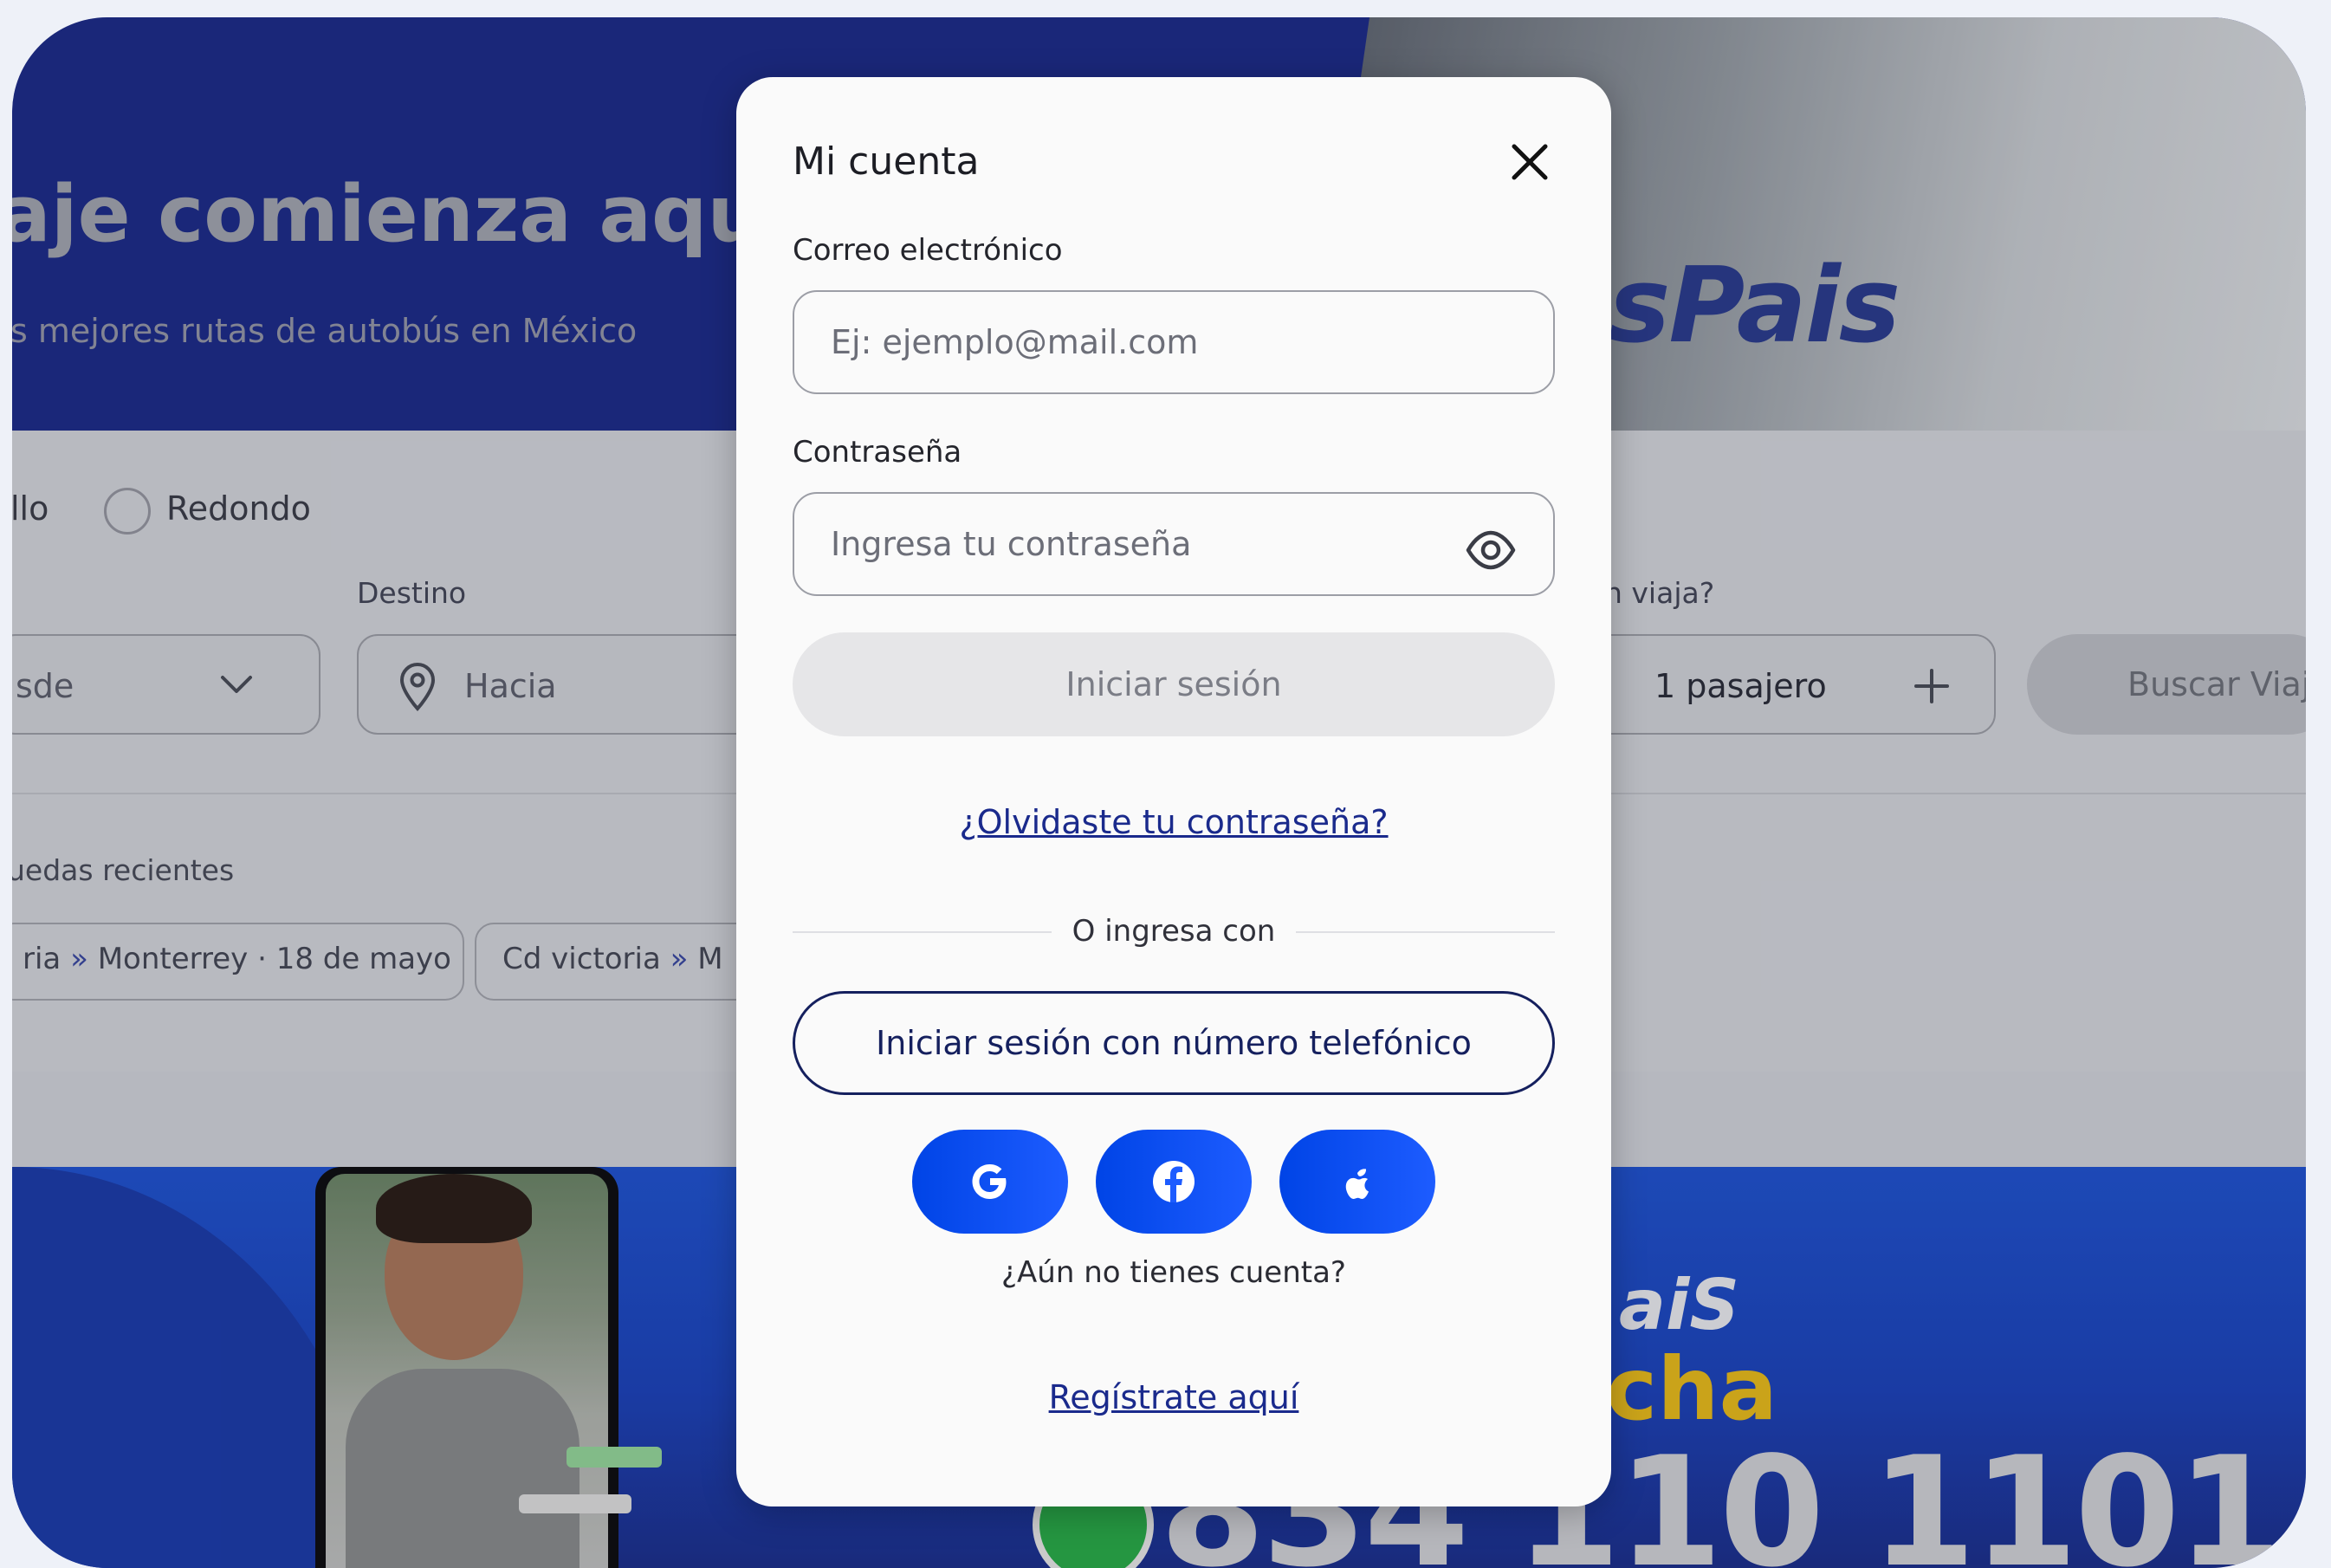 The width and height of the screenshot is (2331, 1568). What do you see at coordinates (1174, 684) in the screenshot?
I see `login-button: Iniciar sesión` at bounding box center [1174, 684].